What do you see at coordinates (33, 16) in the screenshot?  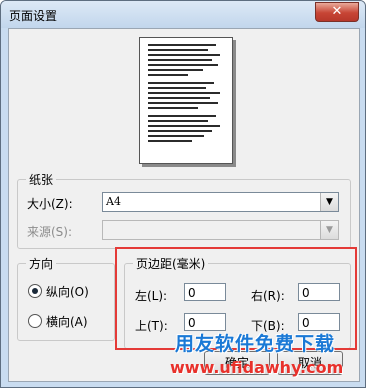 I see `window-title: 页面设置` at bounding box center [33, 16].